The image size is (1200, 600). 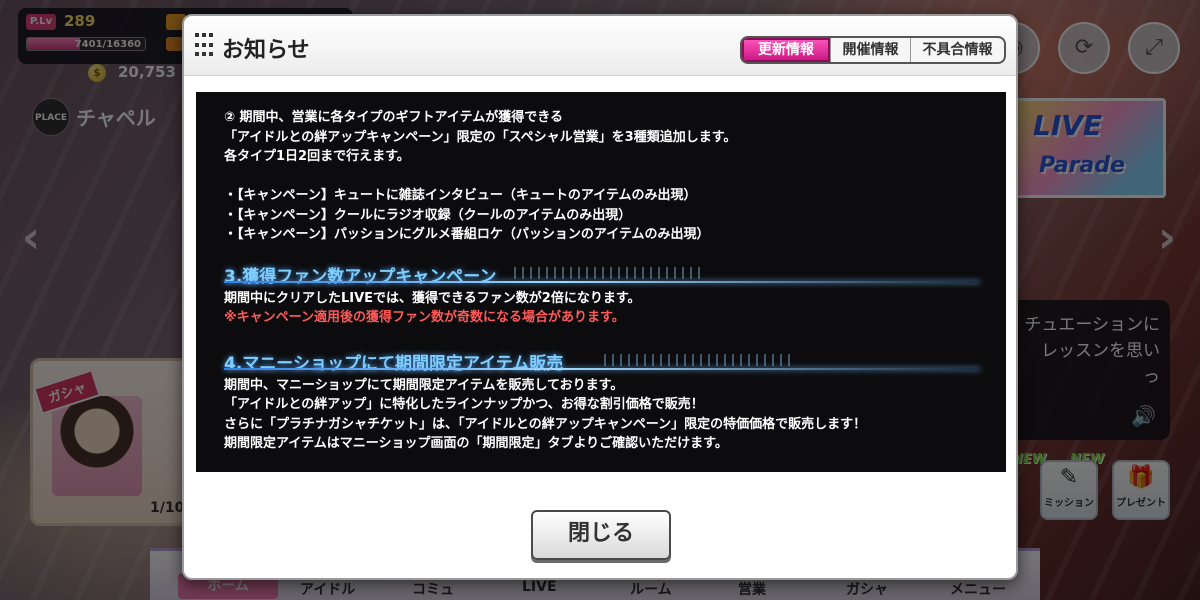 I want to click on modal-header: お知らせ 更新情報 開催情報 不具合情報, so click(x=600, y=46).